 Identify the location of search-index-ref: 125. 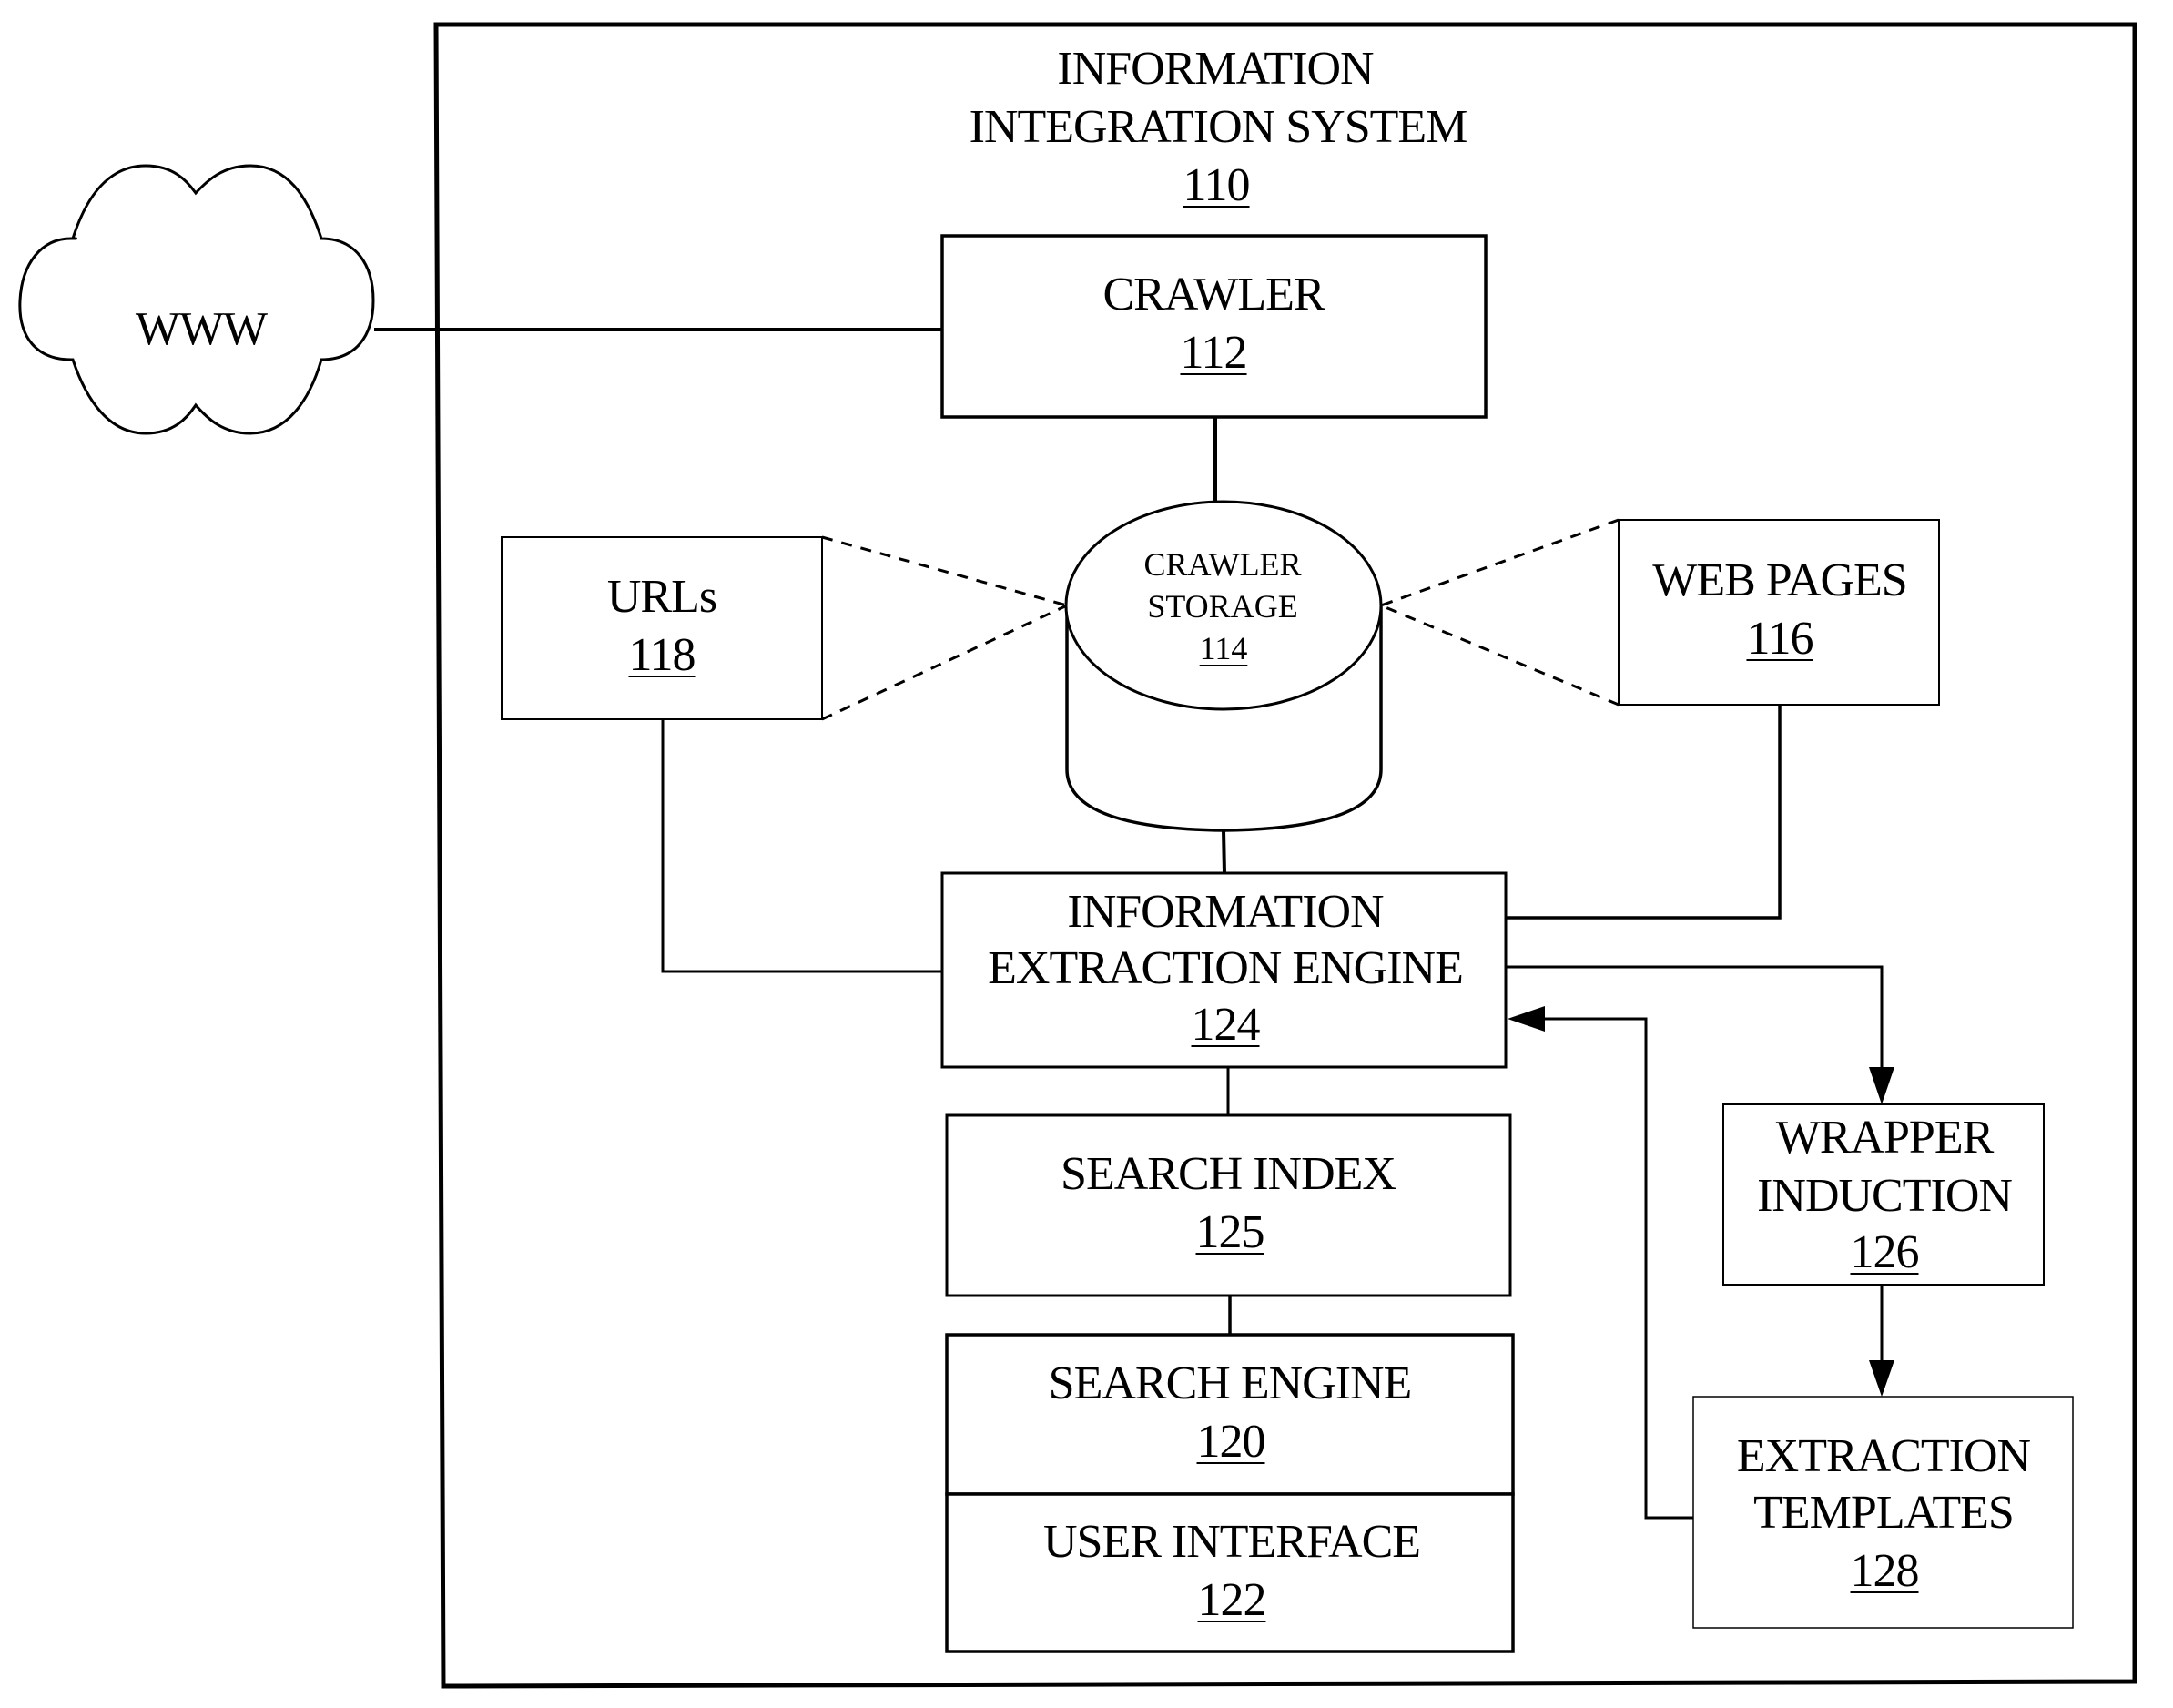
(1230, 1232).